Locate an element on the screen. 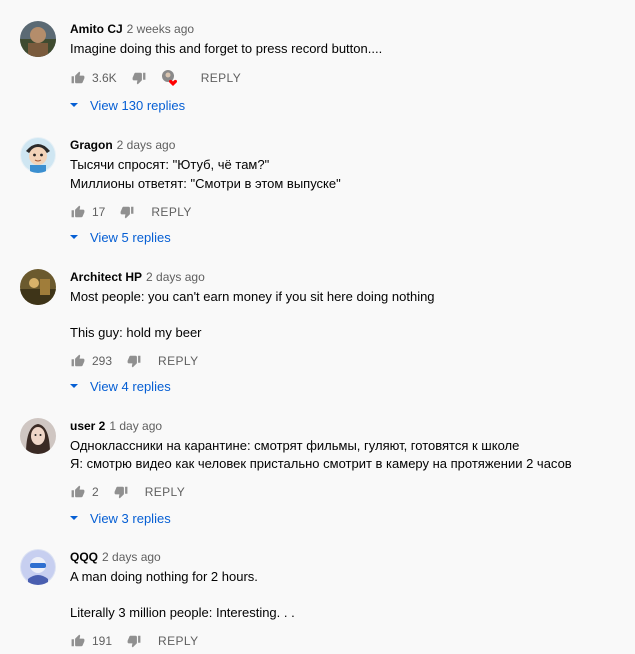 This screenshot has height=654, width=635. author-name: Amito CJ is located at coordinates (96, 29).